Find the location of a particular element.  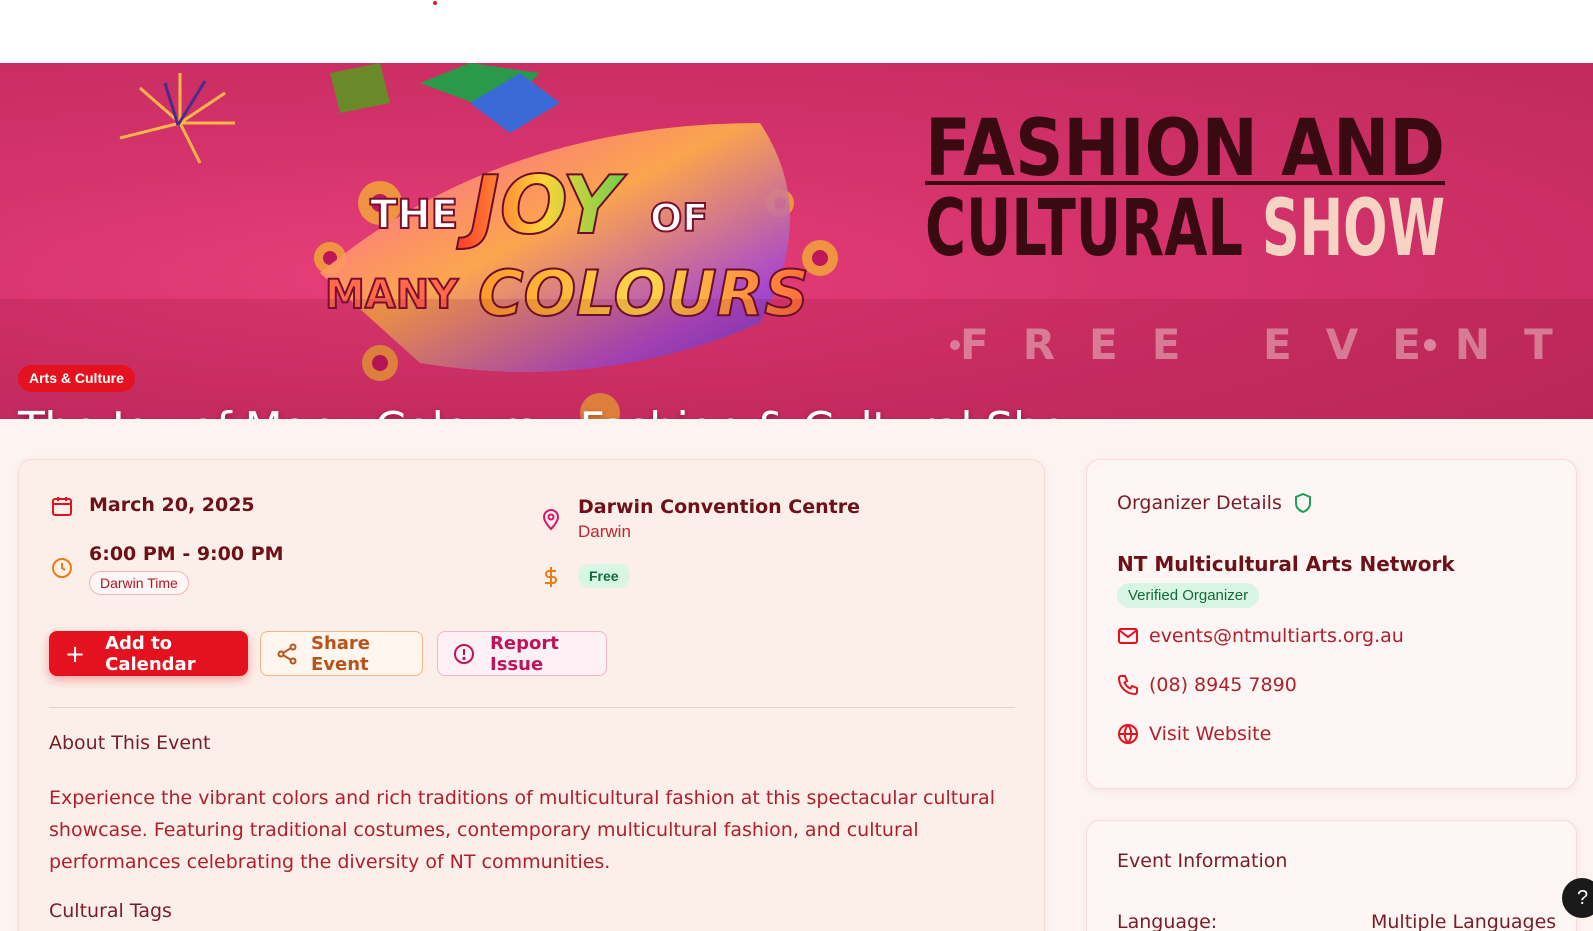

organizer-email-link: events@ntmultiarts.org.au is located at coordinates (1259, 636).